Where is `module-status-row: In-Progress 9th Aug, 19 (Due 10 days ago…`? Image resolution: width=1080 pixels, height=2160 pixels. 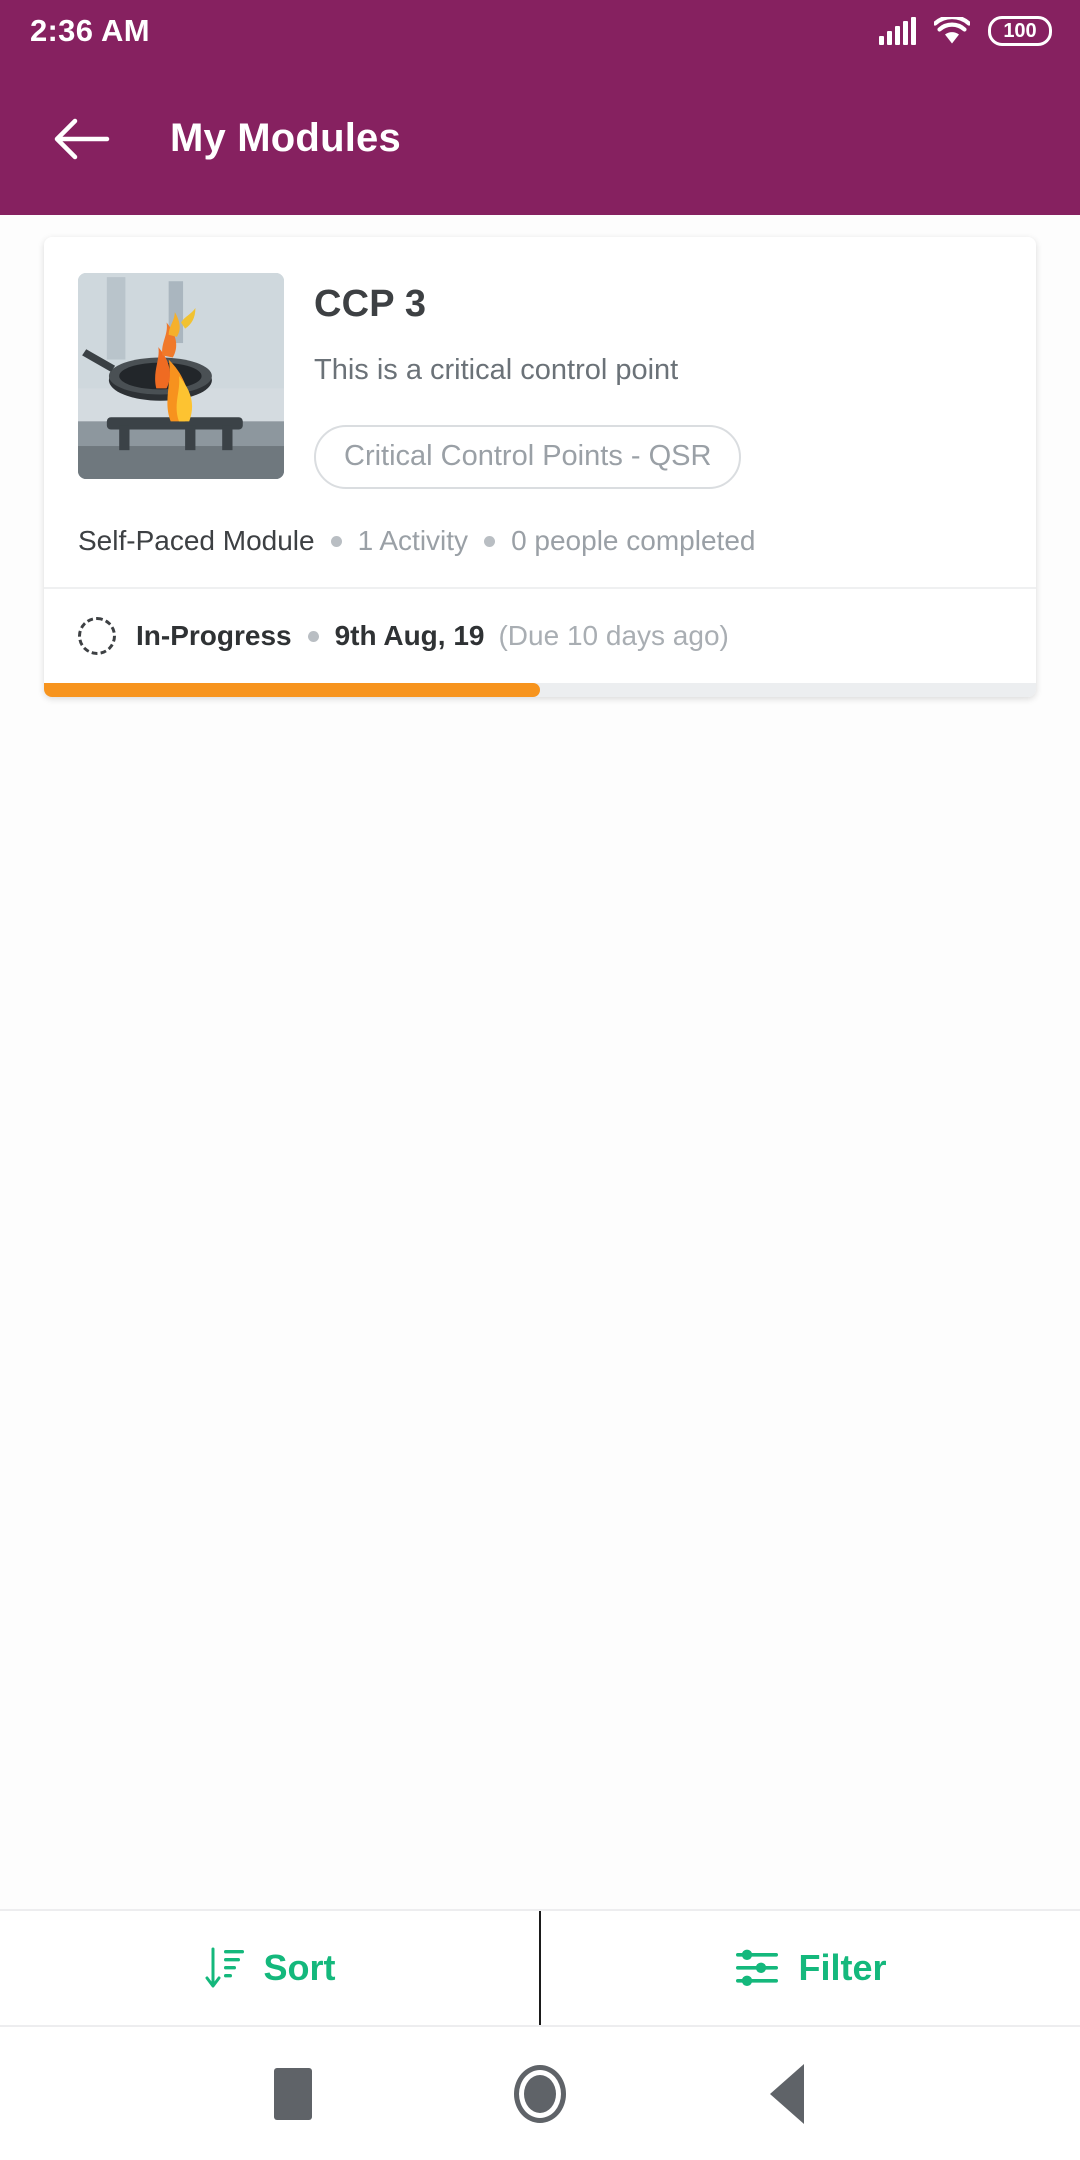
module-status-row: In-Progress 9th Aug, 19 (Due 10 days ago… is located at coordinates (540, 636).